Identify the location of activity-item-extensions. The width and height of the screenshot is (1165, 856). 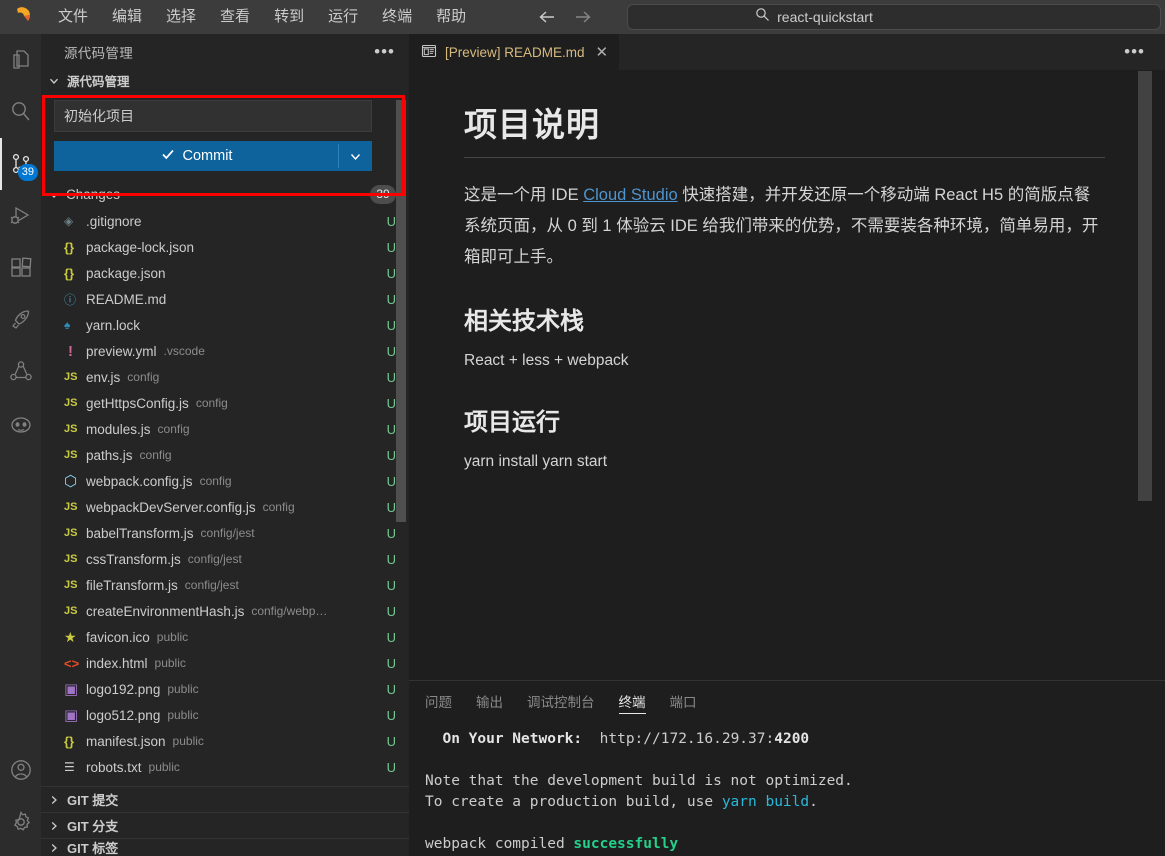
(20, 268).